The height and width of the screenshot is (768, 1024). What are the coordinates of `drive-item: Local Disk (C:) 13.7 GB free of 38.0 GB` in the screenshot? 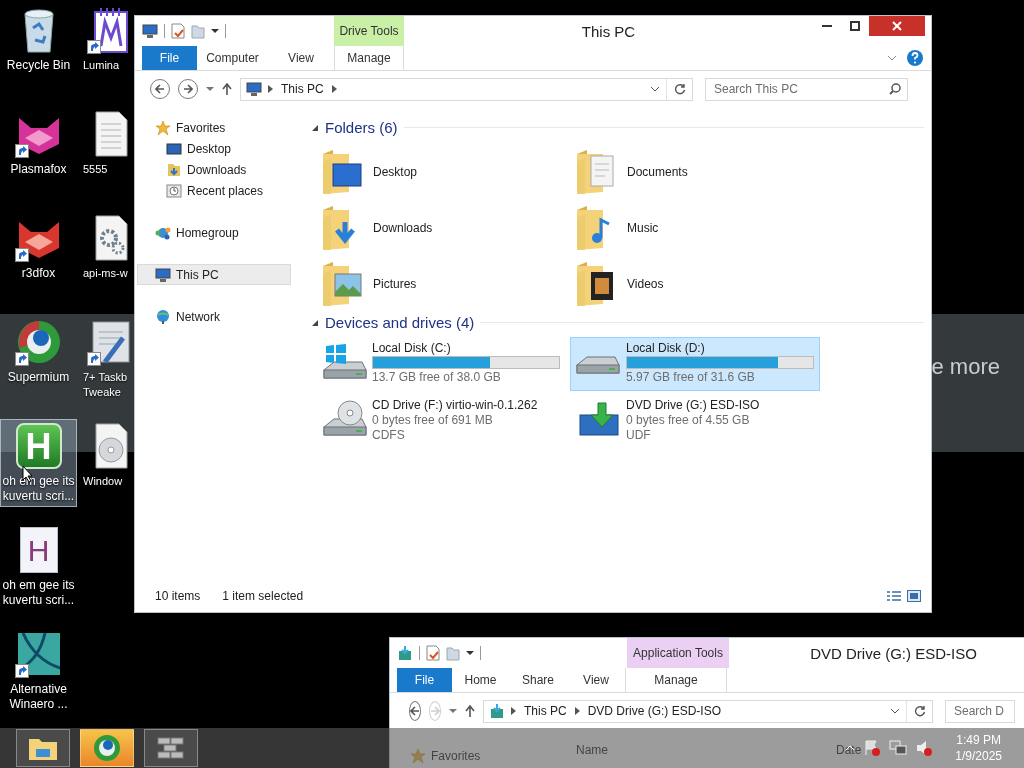 It's located at (441, 364).